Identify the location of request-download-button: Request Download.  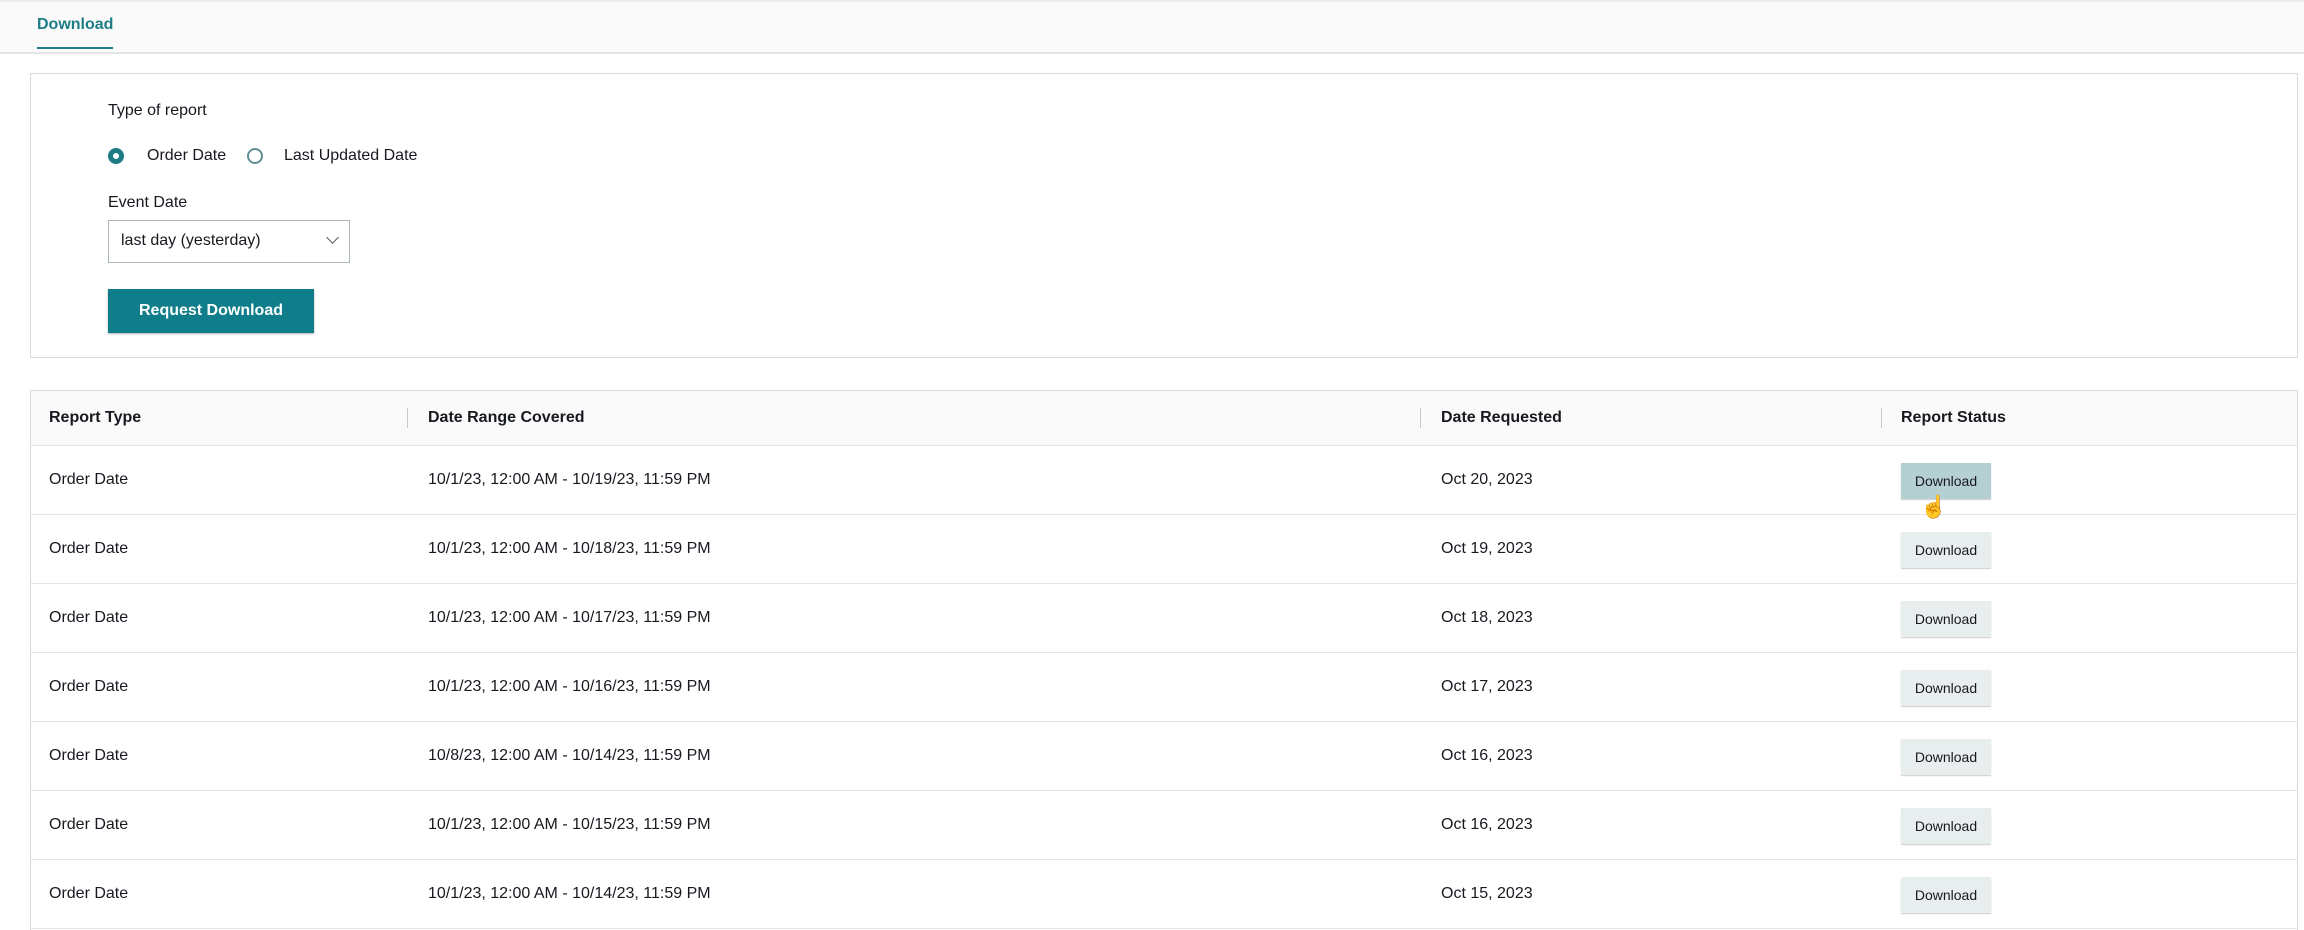
(211, 311).